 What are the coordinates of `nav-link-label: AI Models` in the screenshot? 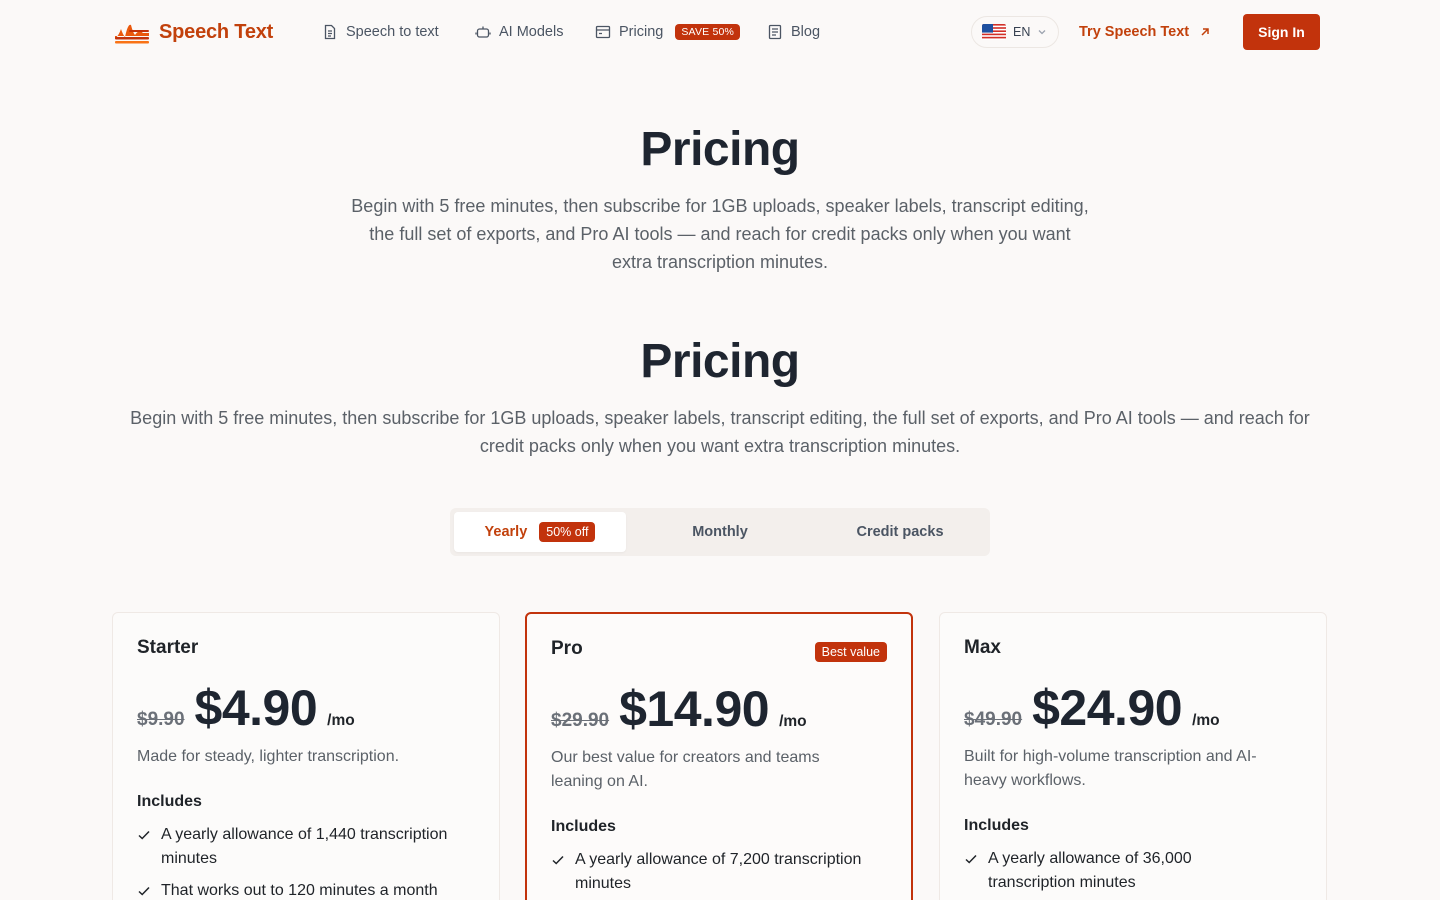 It's located at (531, 32).